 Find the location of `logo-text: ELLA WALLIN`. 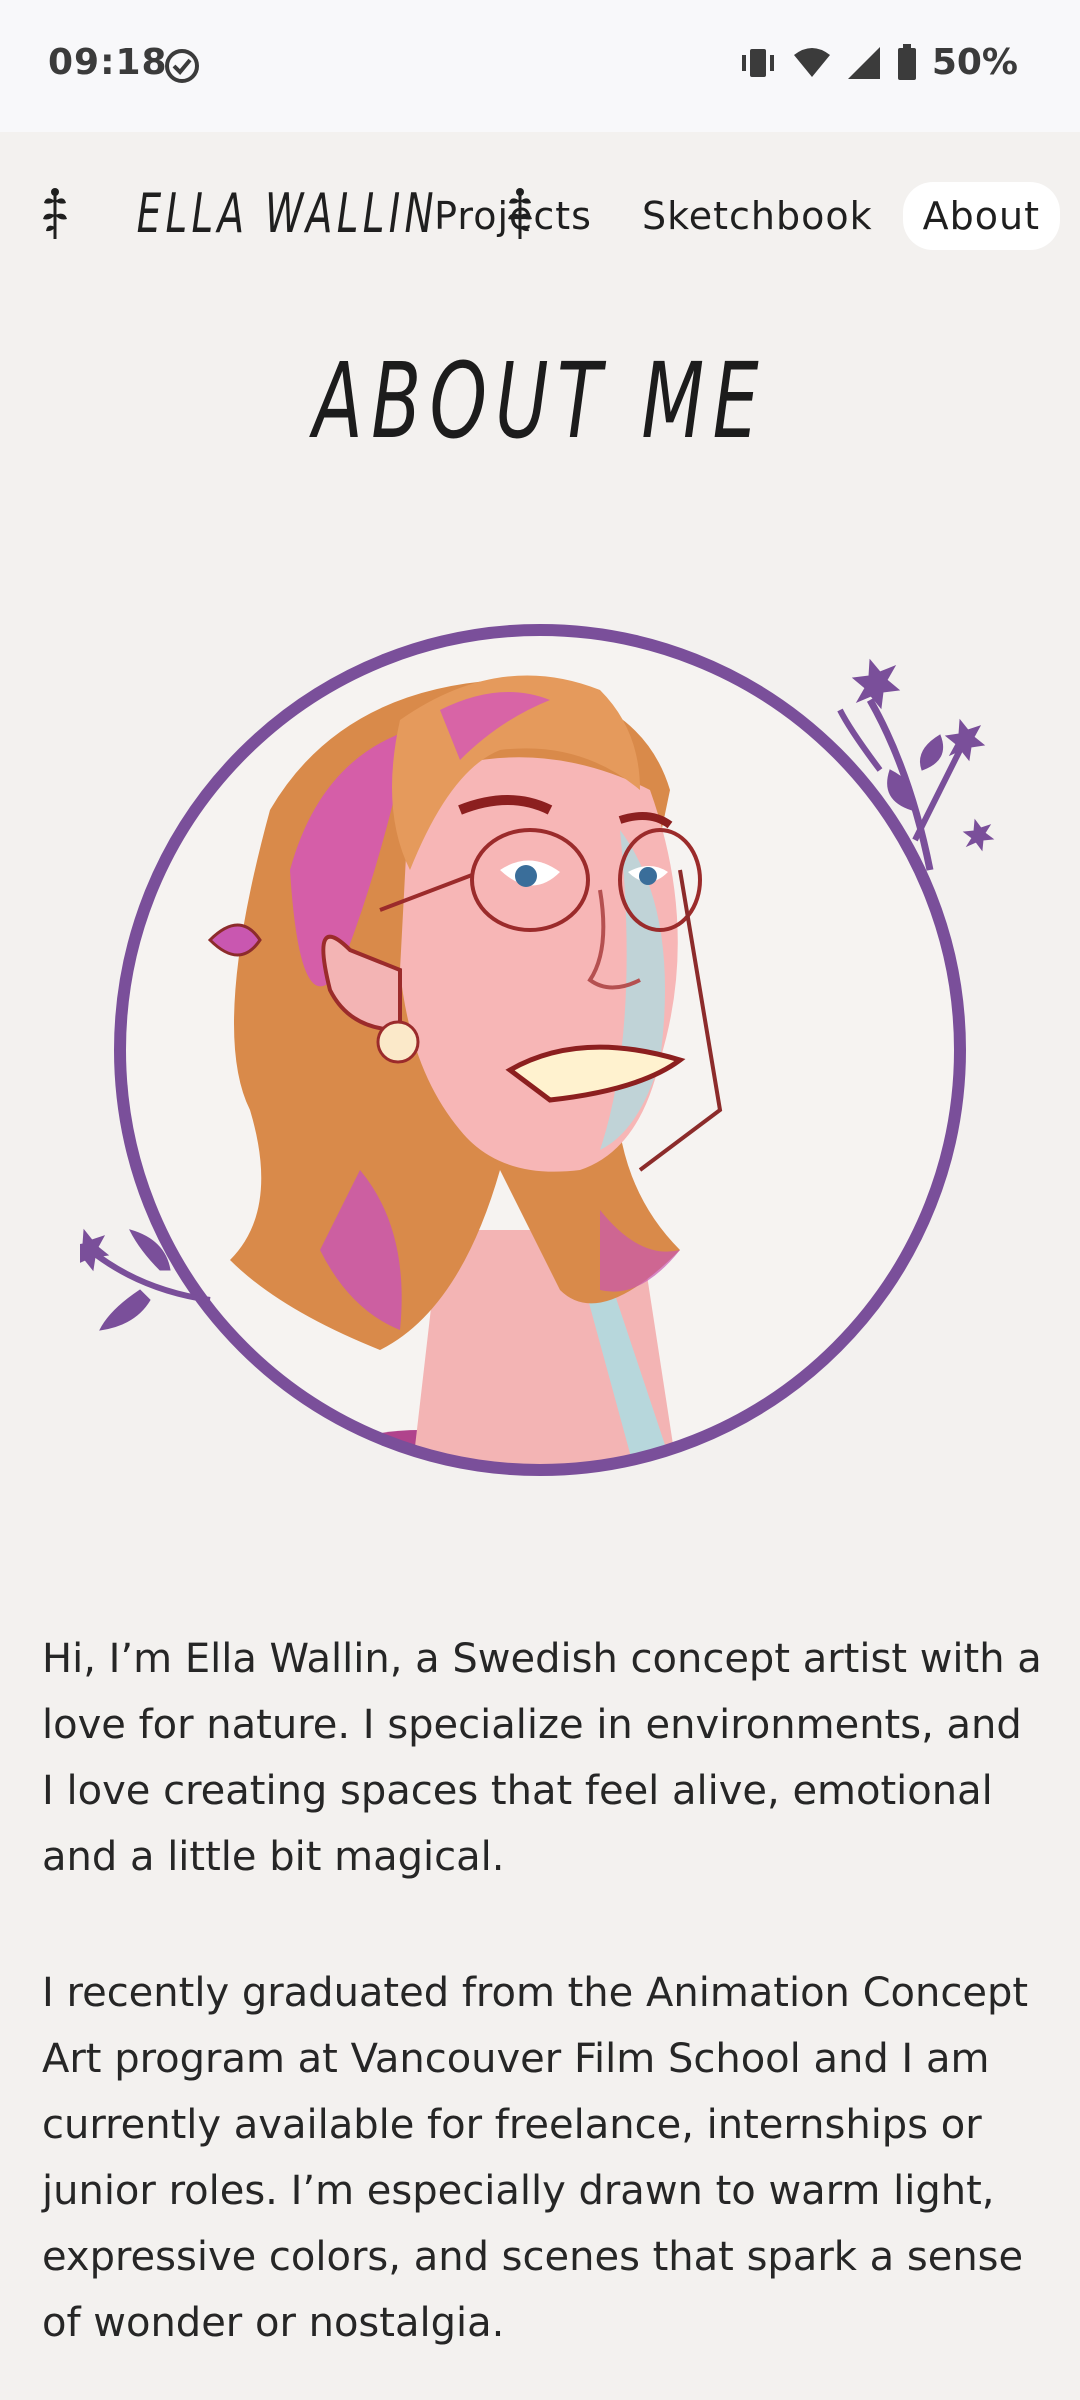

logo-text: ELLA WALLIN is located at coordinates (287, 213).